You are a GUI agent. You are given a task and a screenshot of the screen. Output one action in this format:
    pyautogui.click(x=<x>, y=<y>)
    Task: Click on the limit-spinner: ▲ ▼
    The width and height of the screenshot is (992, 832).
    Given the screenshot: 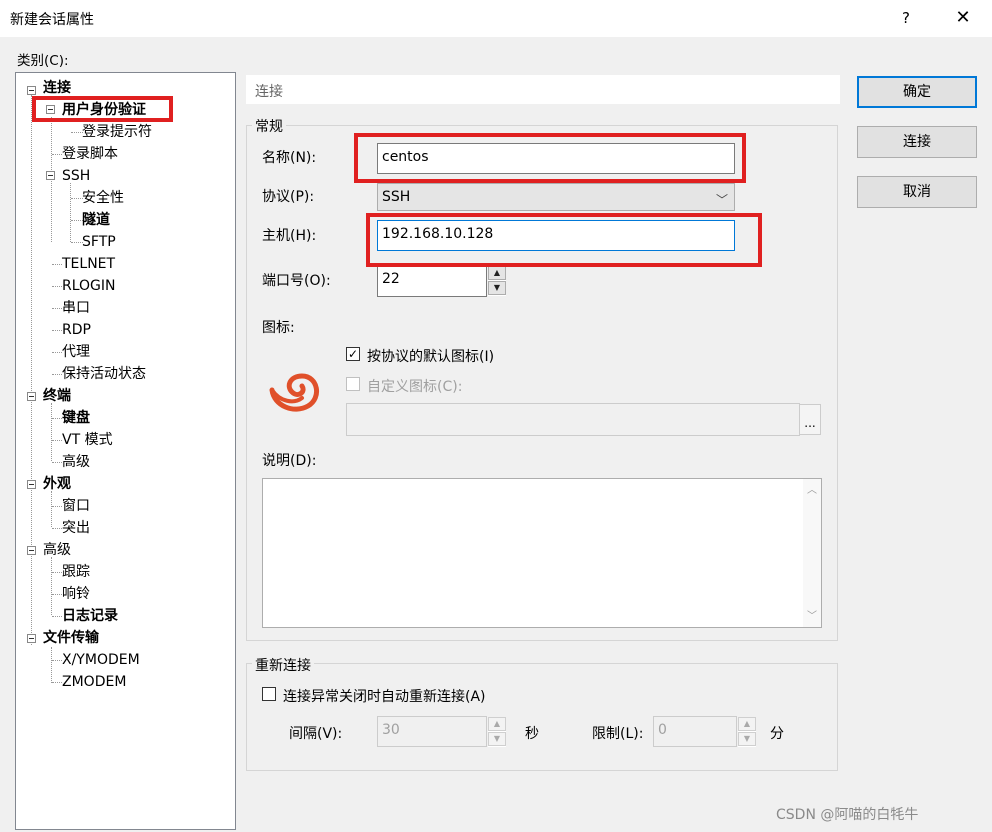 What is the action you would take?
    pyautogui.click(x=747, y=732)
    